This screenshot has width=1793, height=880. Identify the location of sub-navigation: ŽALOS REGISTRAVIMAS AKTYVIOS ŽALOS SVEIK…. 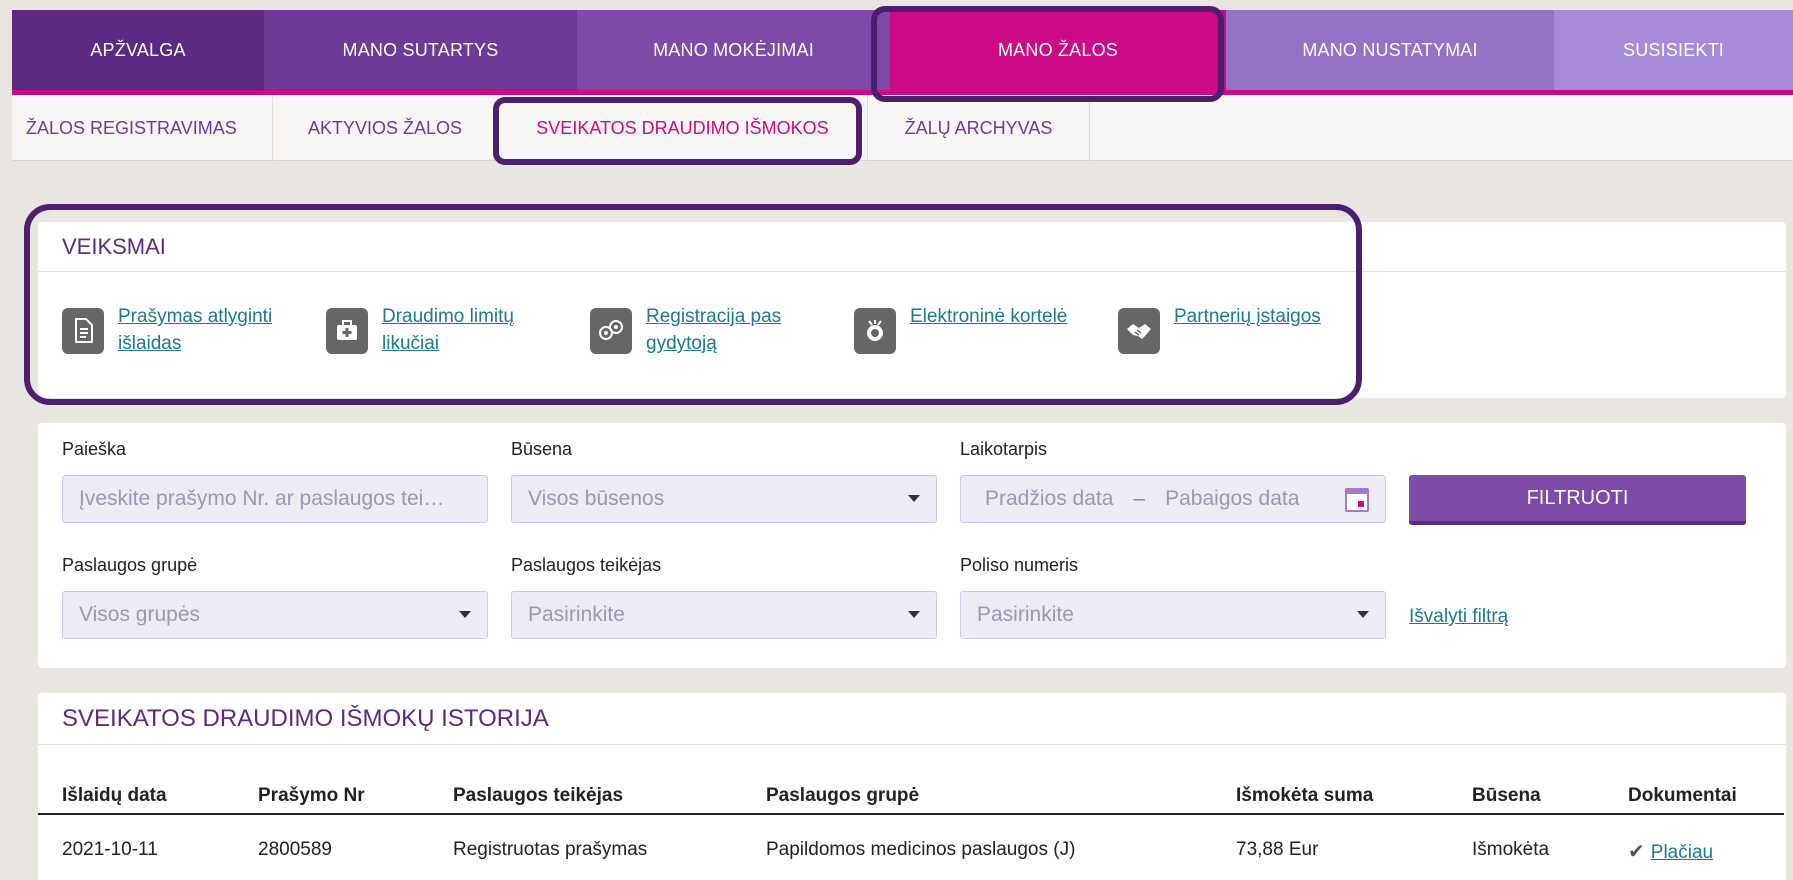
(902, 128).